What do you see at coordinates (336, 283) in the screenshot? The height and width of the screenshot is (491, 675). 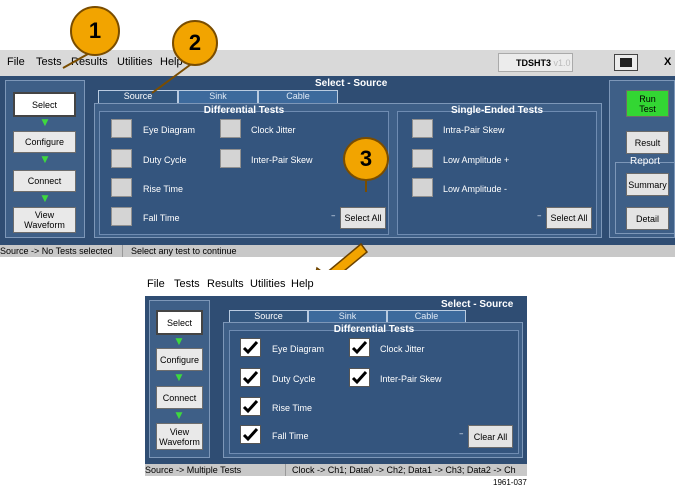 I see `bottom-menubar: File Tests Results Utilities Help` at bounding box center [336, 283].